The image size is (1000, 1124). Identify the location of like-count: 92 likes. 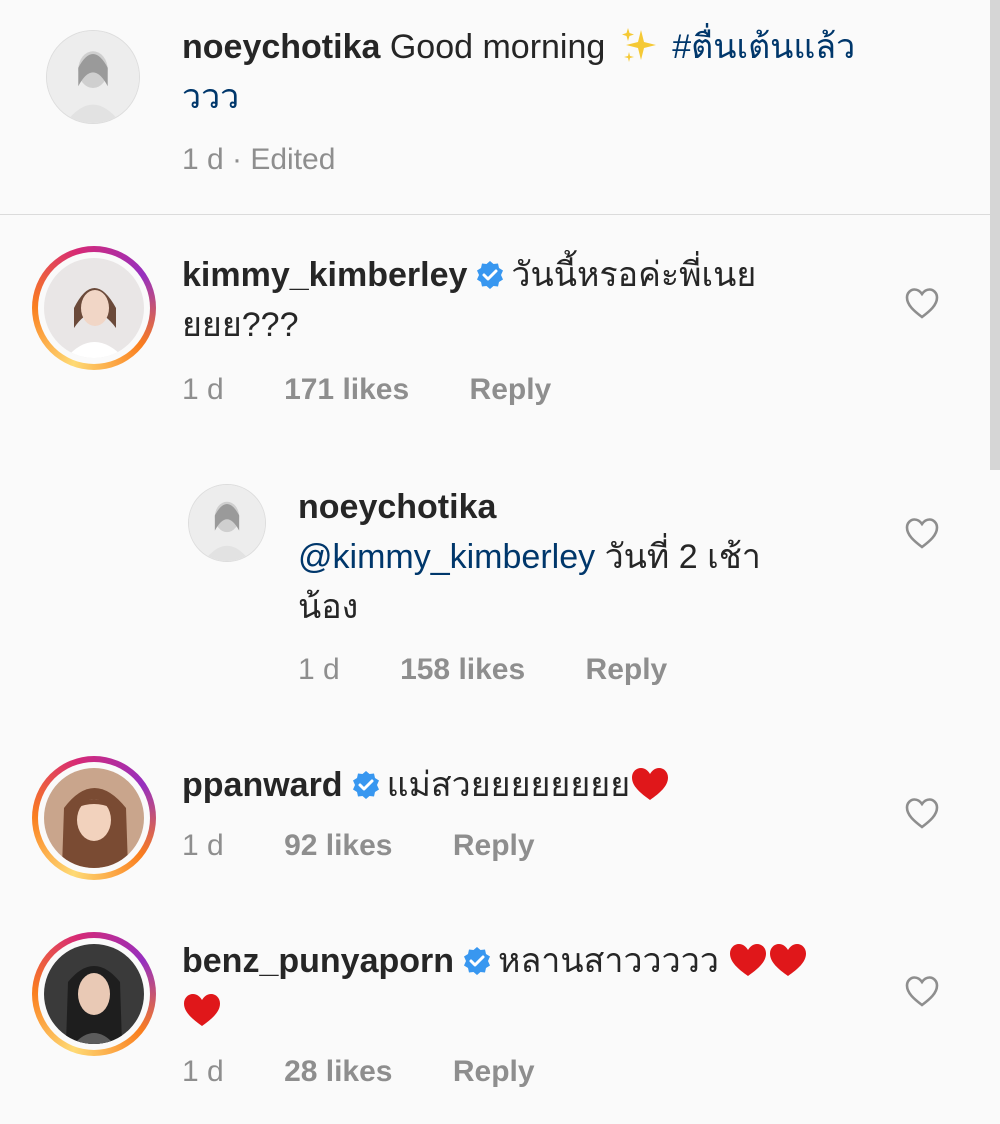
(338, 845).